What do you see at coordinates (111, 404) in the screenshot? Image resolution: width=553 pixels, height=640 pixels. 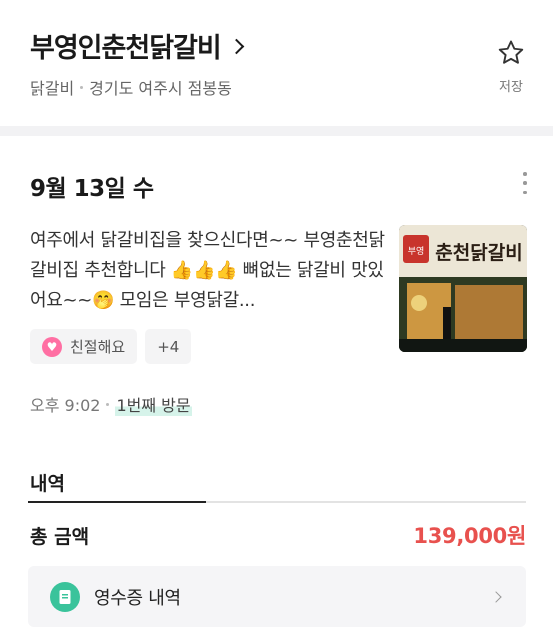 I see `visit-meta: 오후 9:02 1번째 방문` at bounding box center [111, 404].